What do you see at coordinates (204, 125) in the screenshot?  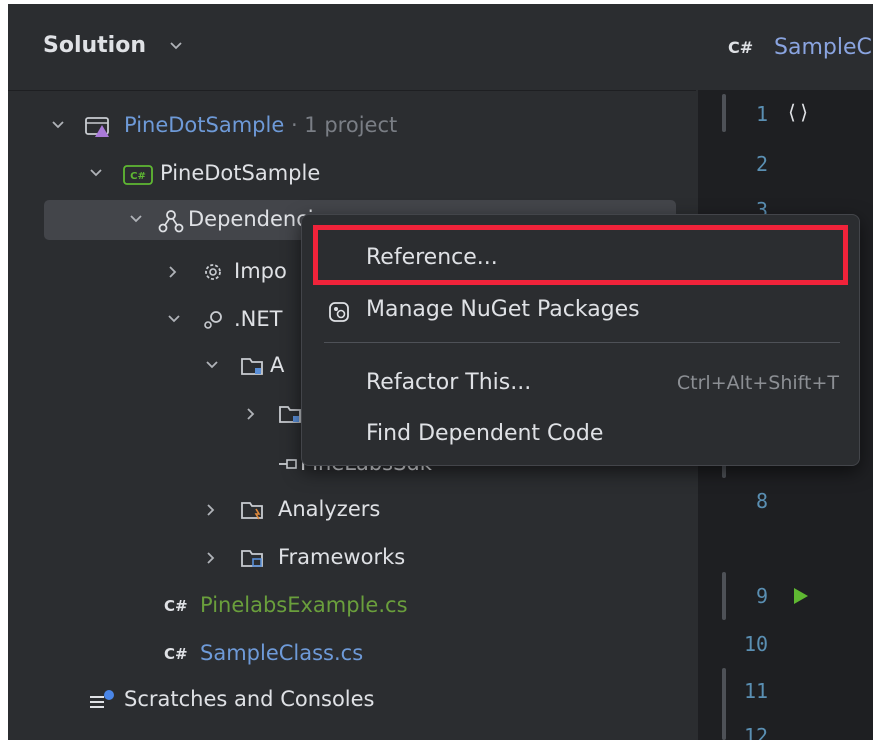 I see `solution-name-text: PineDotSample` at bounding box center [204, 125].